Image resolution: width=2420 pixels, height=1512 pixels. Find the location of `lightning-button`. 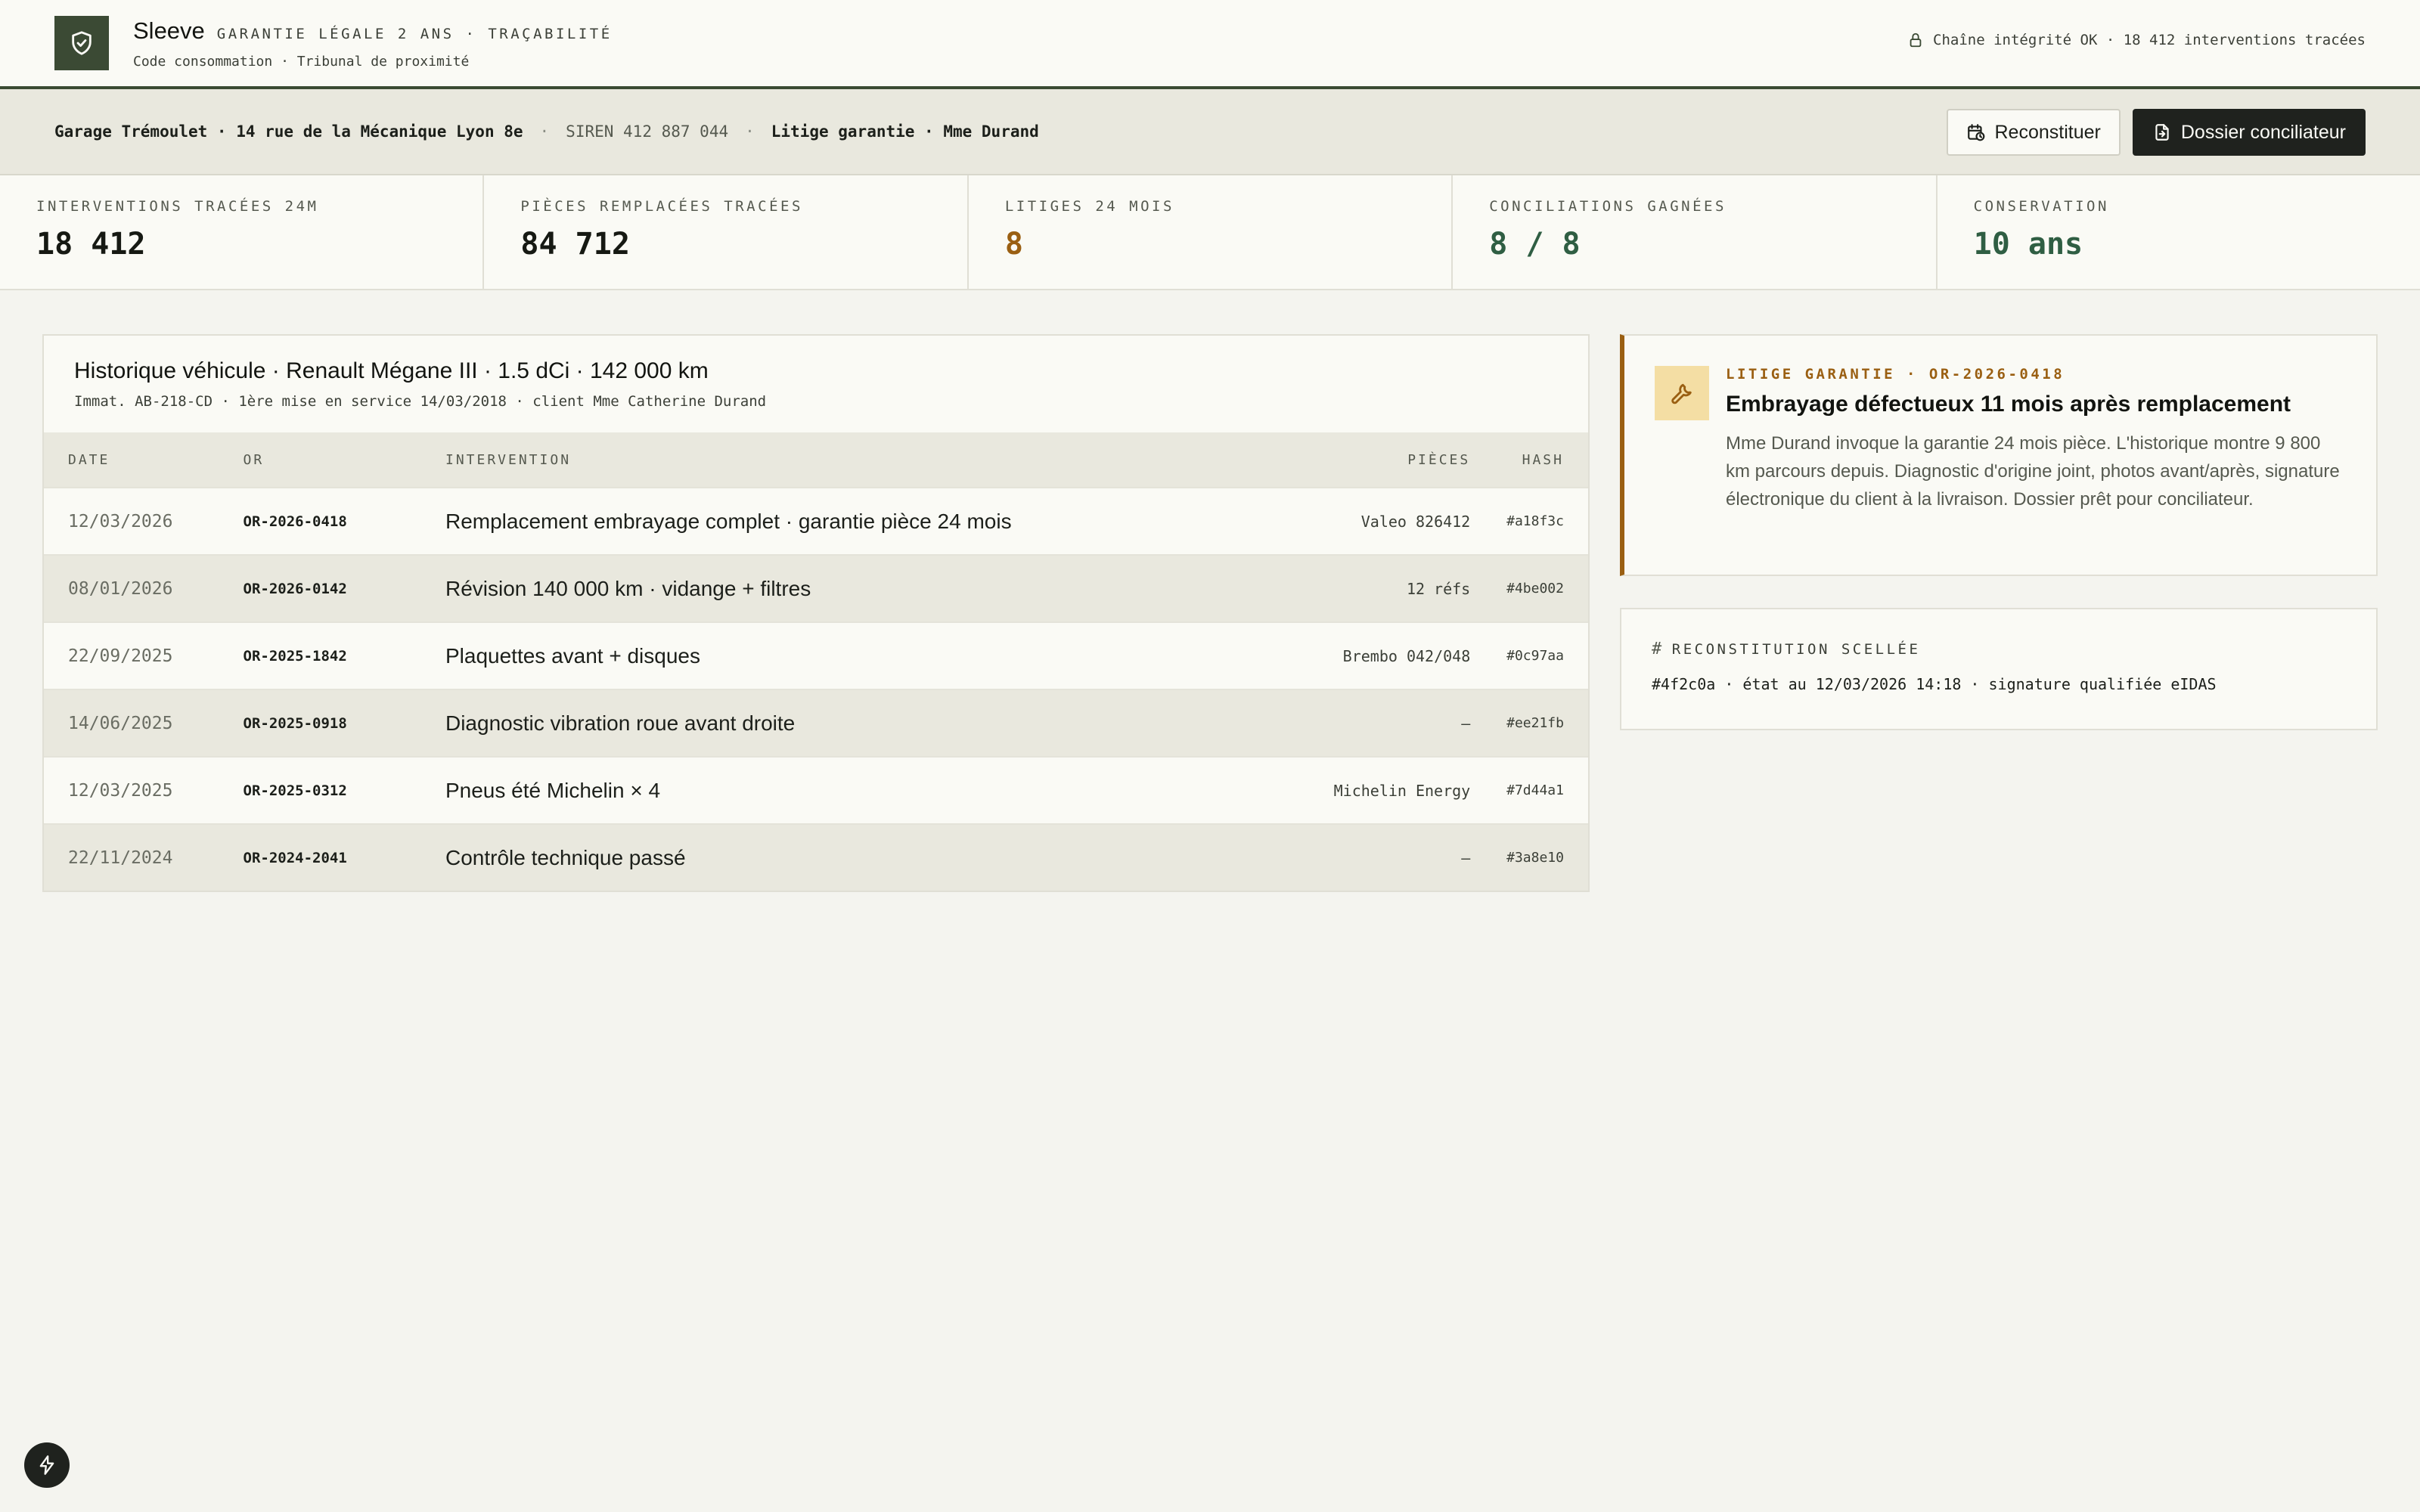

lightning-button is located at coordinates (47, 1465).